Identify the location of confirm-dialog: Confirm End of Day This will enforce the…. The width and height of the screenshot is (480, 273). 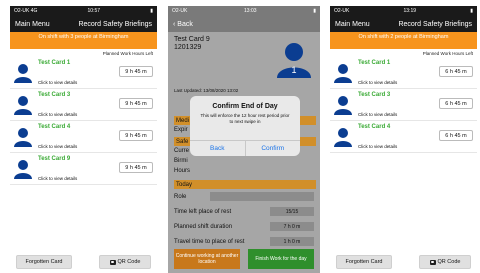
(245, 126).